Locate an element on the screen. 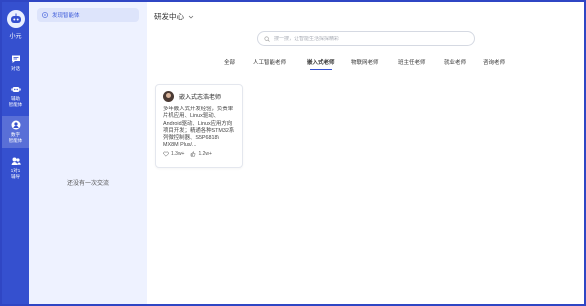 The image size is (586, 306). robot-logo-icon is located at coordinates (15, 18).